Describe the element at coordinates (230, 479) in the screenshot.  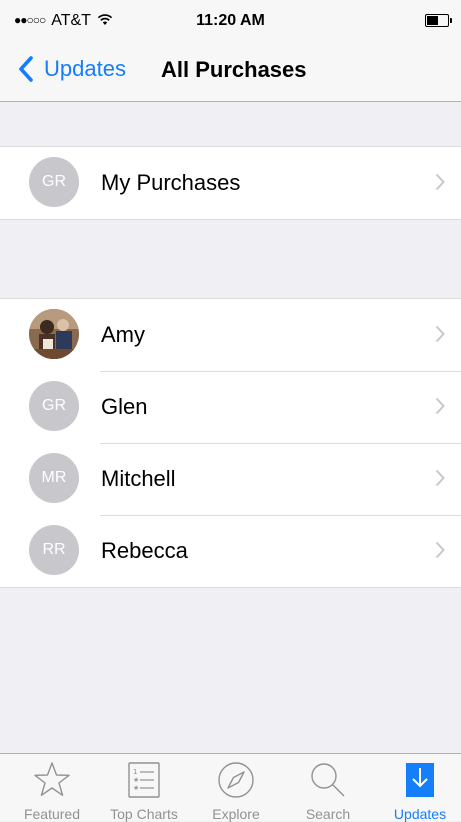
I see `list-item-mitchell: MR Mitchell` at that location.